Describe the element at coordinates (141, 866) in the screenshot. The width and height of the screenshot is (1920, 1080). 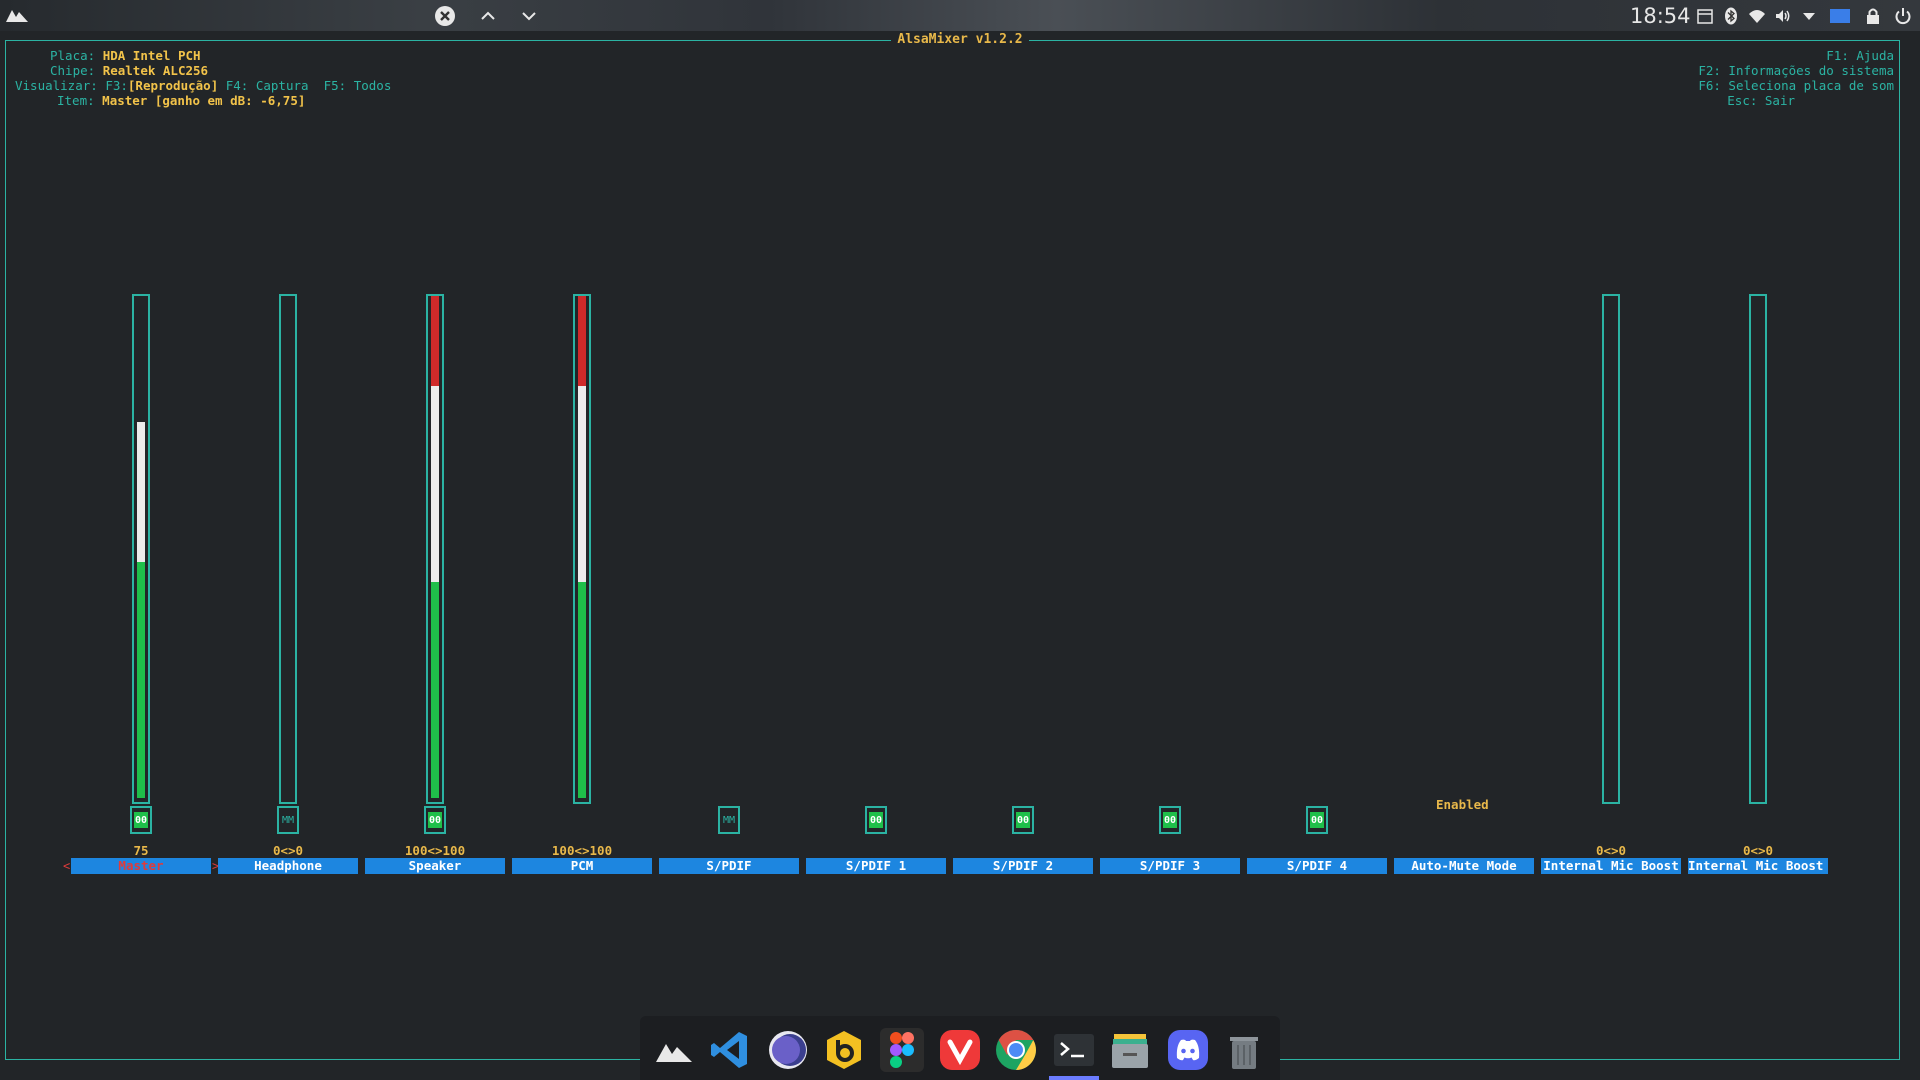
I see `channel-name: Master` at that location.